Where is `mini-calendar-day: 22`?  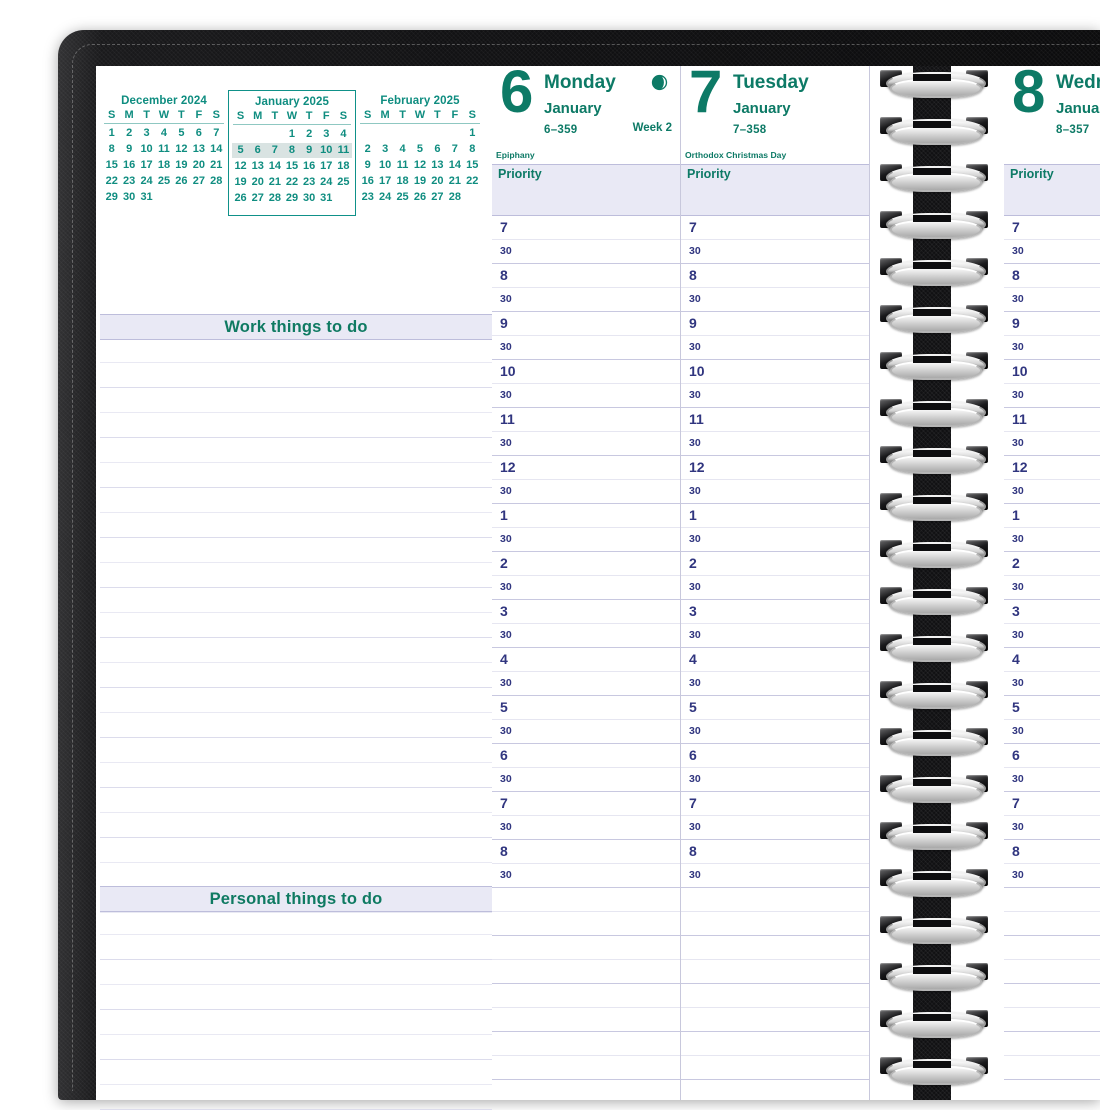 mini-calendar-day: 22 is located at coordinates (111, 181).